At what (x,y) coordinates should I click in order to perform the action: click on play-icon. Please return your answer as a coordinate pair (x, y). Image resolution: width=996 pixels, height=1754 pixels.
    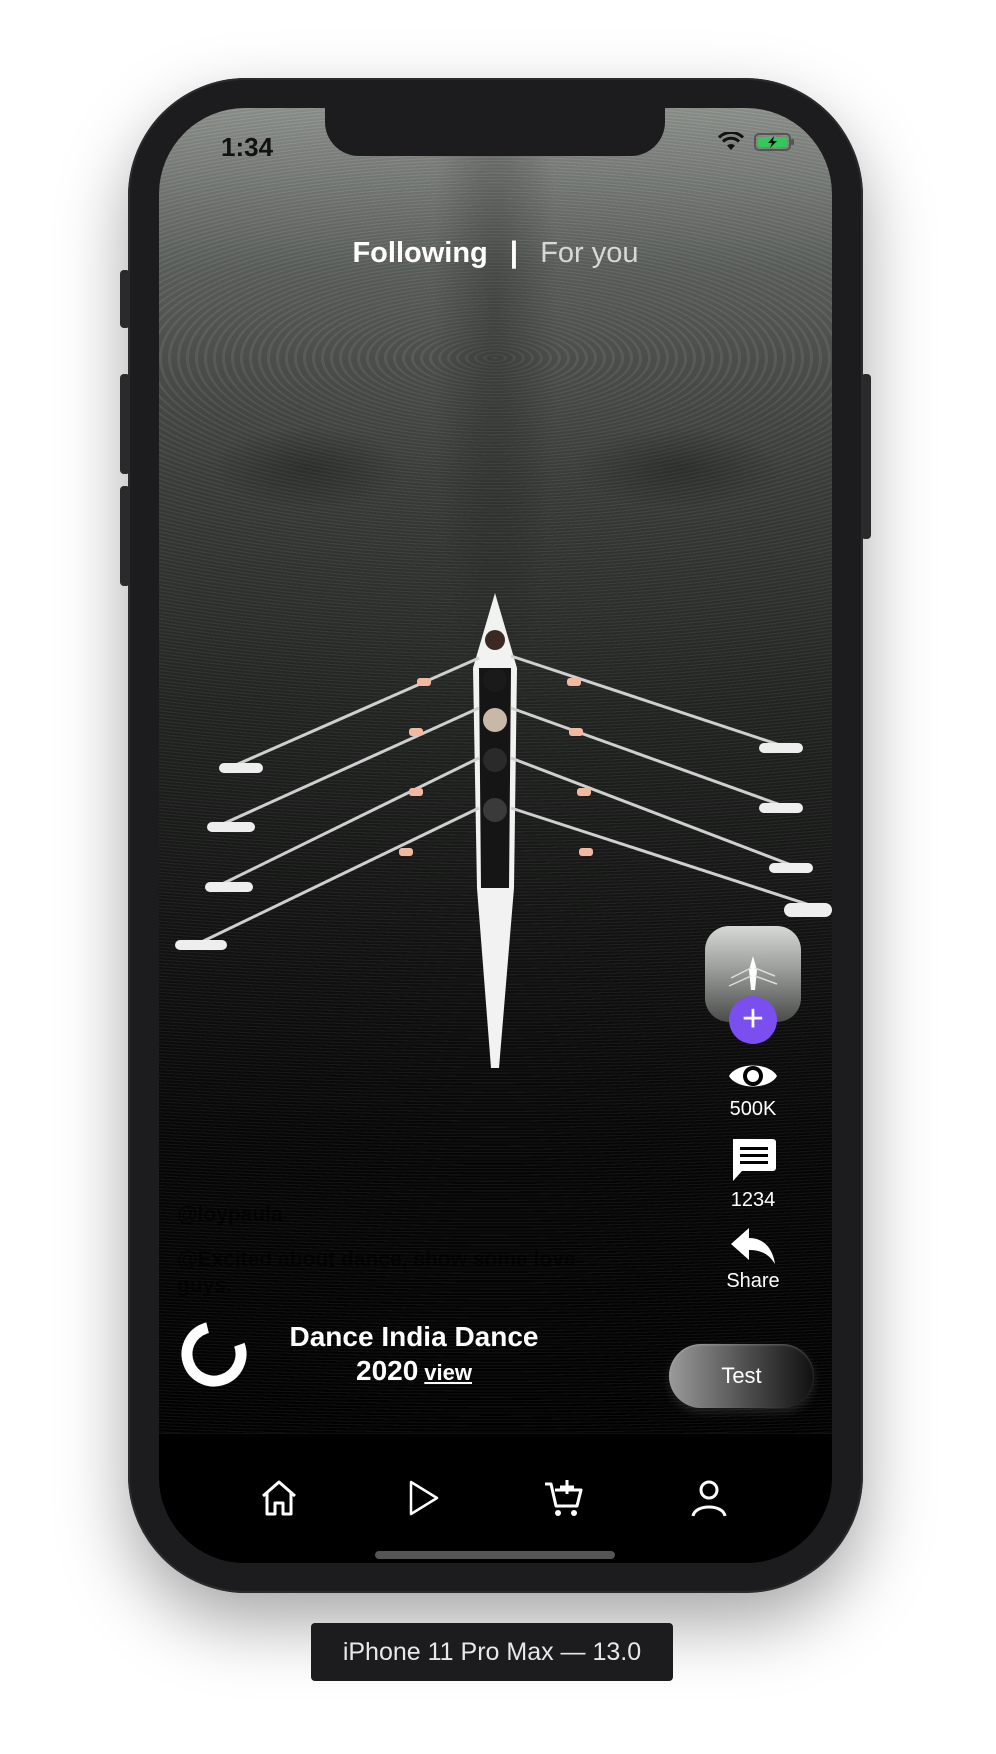
    Looking at the image, I should click on (423, 1498).